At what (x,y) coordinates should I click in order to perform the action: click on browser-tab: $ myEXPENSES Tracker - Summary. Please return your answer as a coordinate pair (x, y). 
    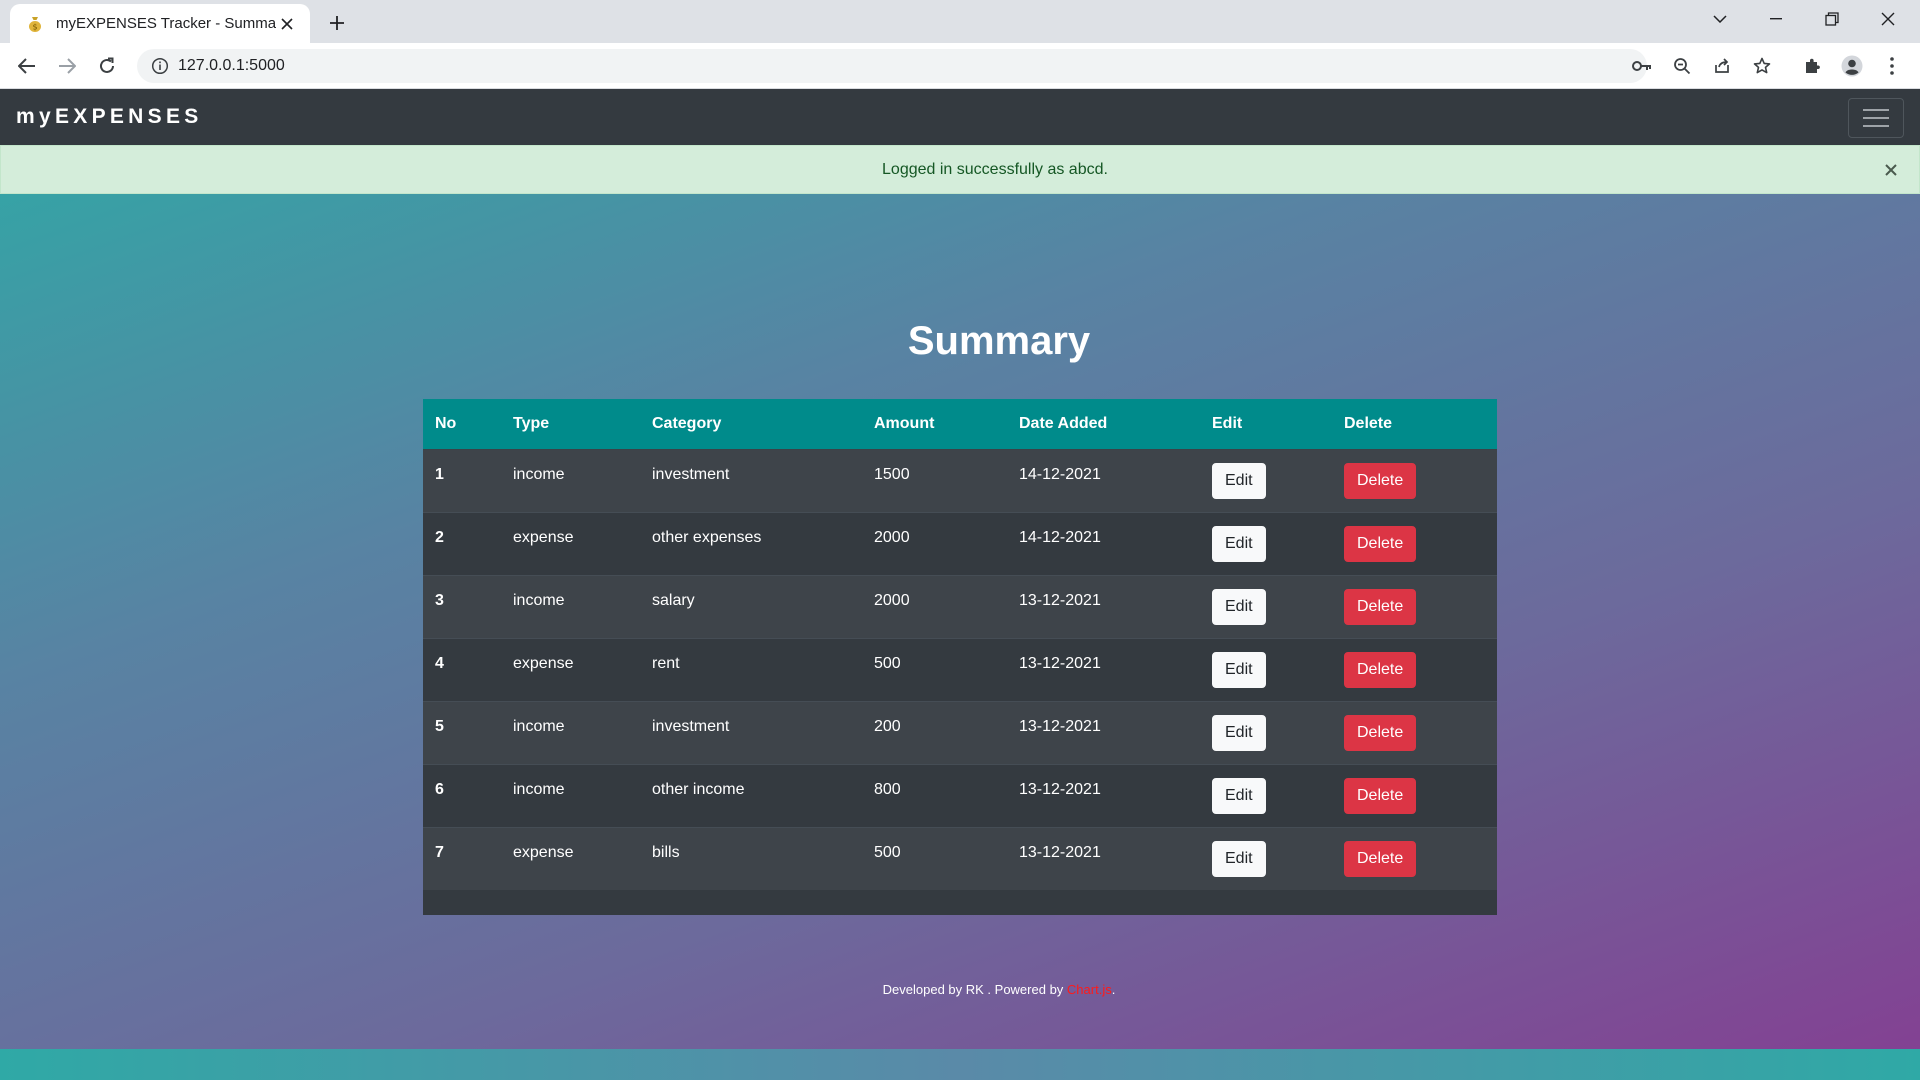
    Looking at the image, I should click on (160, 23).